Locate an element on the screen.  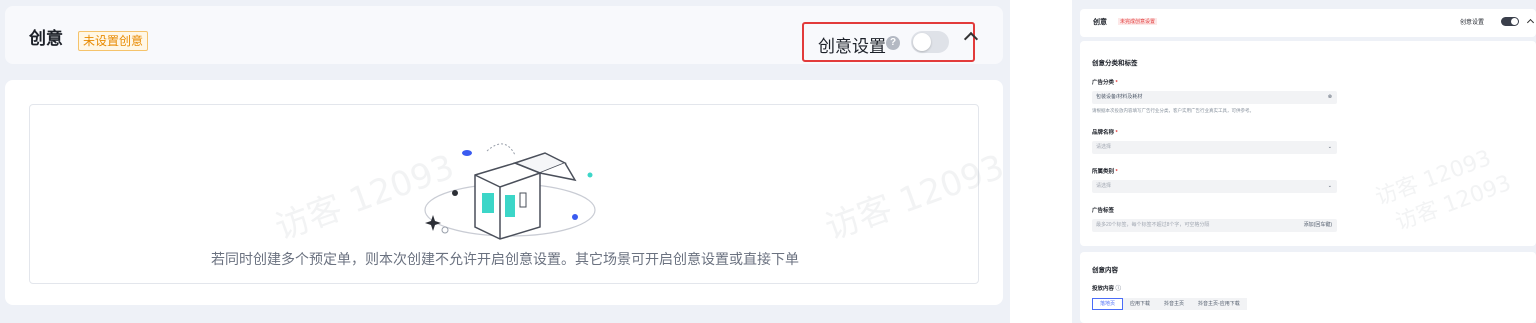
empty-box-illustration is located at coordinates (510, 191).